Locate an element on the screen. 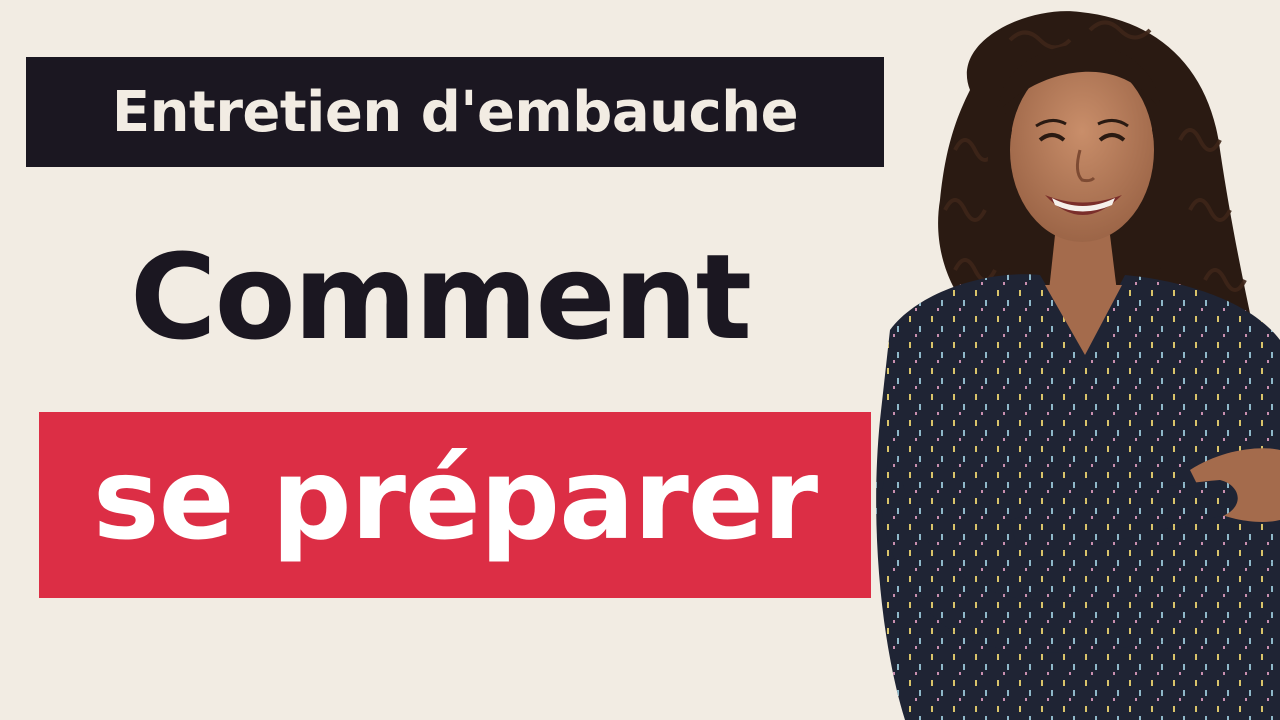  title-text: Entretien d'embauche is located at coordinates (455, 112).